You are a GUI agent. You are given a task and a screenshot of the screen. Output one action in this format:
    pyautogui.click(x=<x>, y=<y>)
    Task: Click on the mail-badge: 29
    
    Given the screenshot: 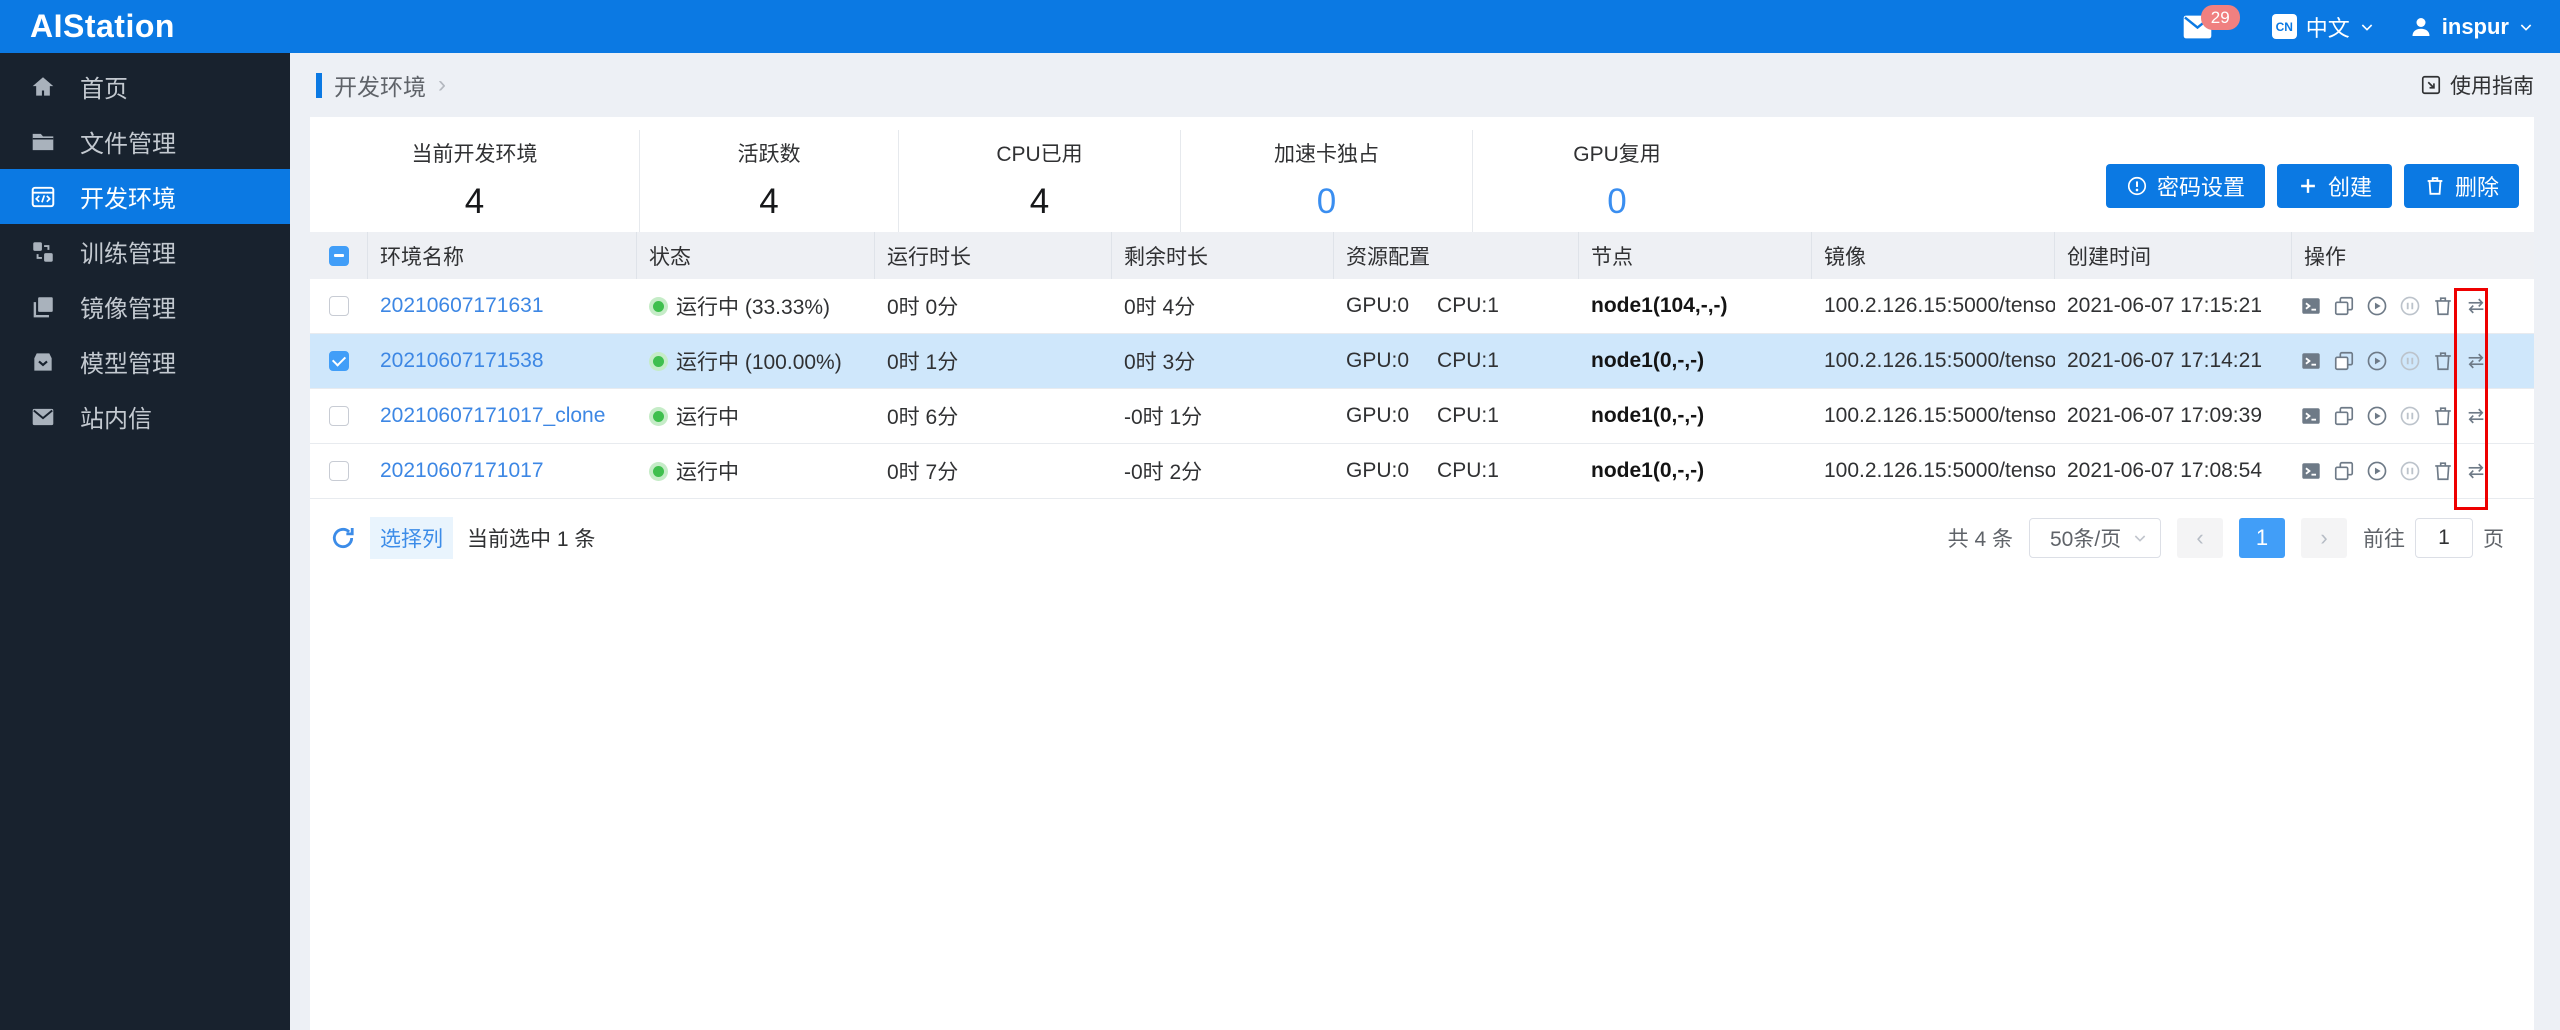 What is the action you would take?
    pyautogui.click(x=2220, y=17)
    